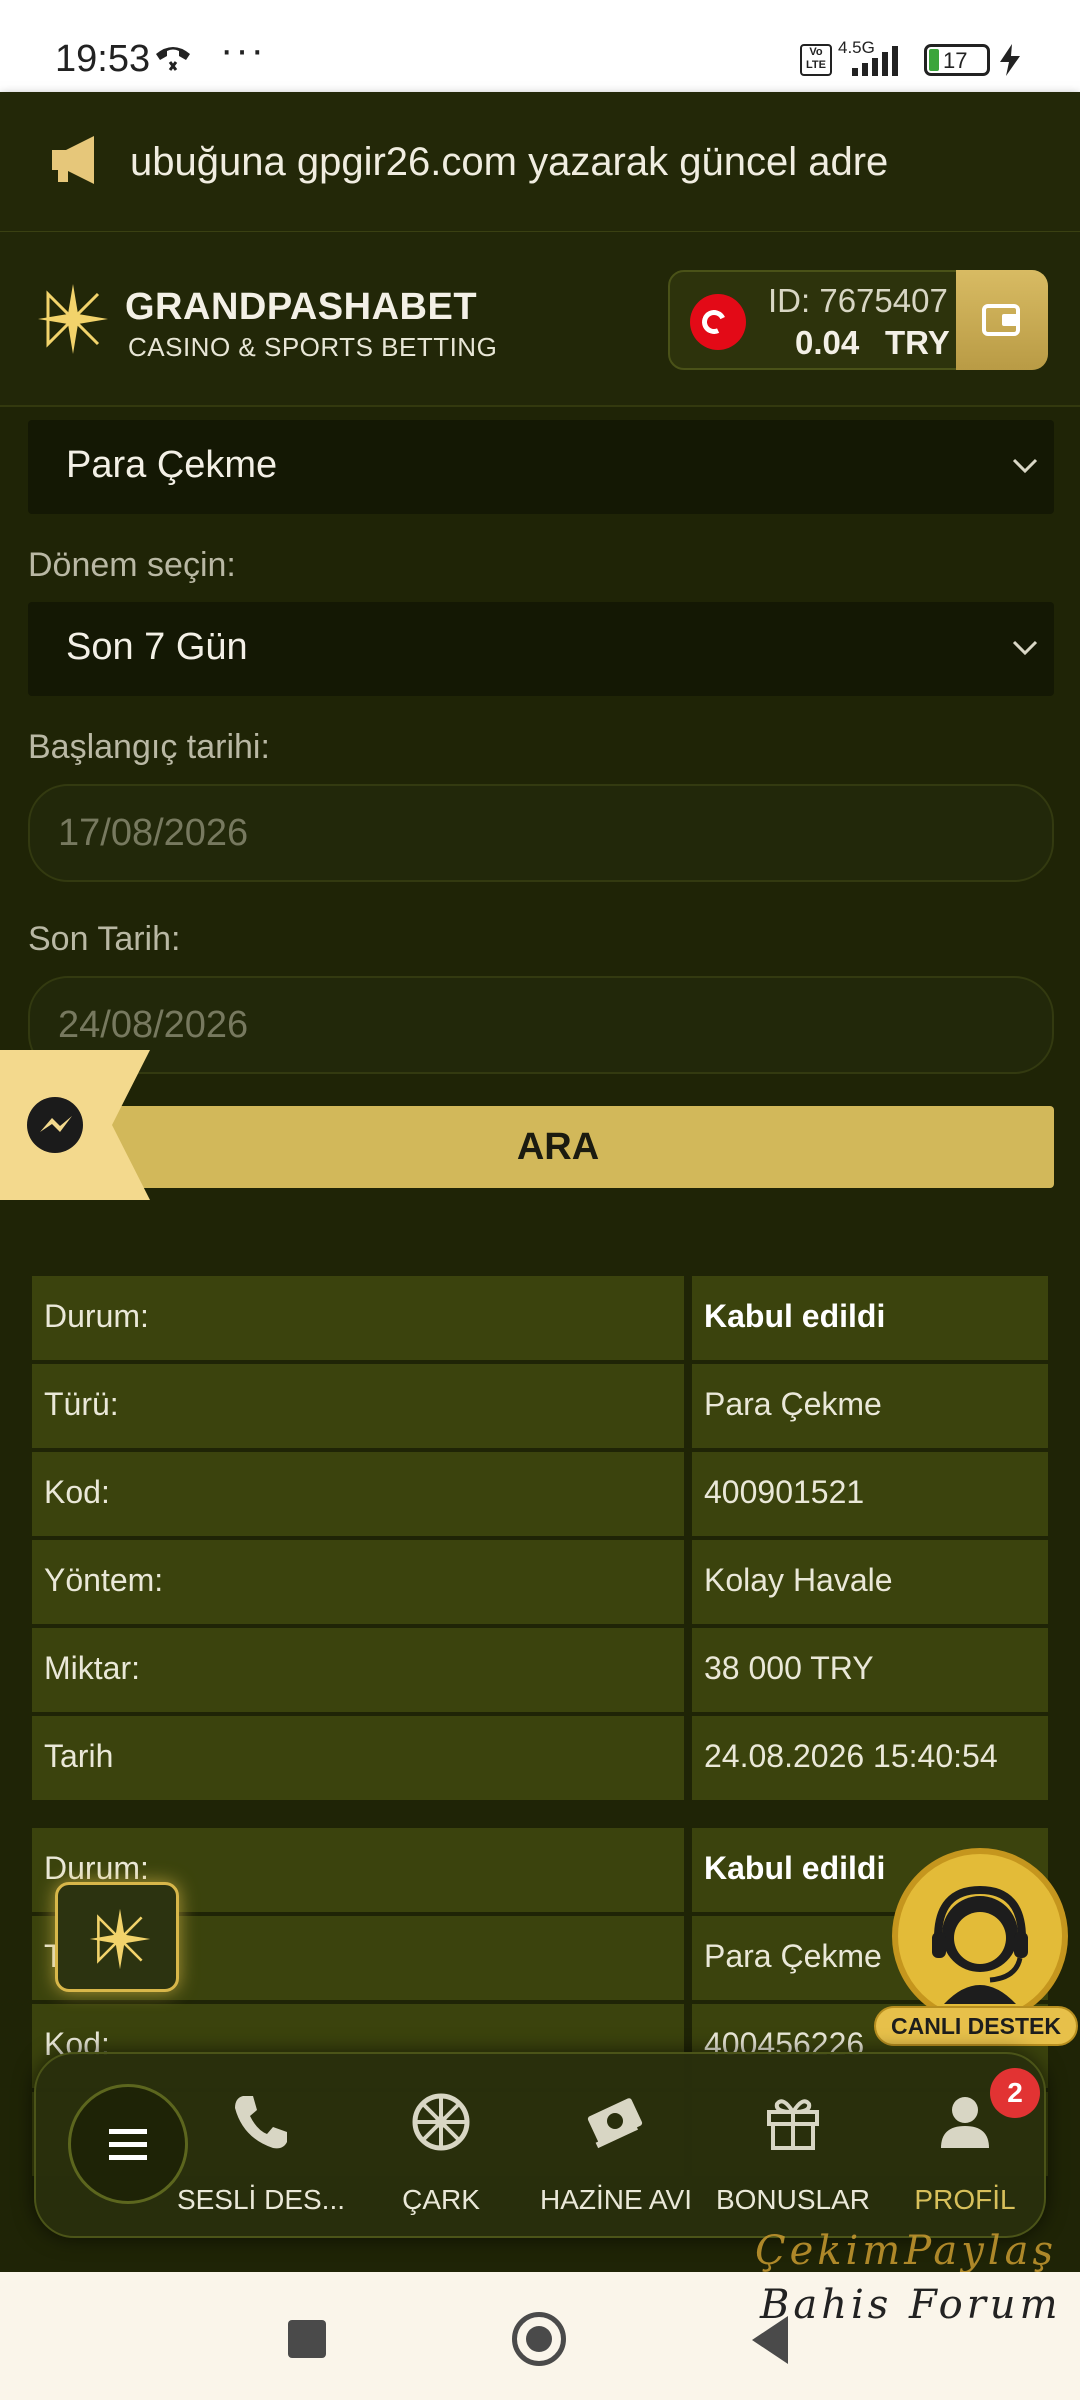 Image resolution: width=1080 pixels, height=2400 pixels. I want to click on nav-label: PROFİL, so click(965, 2199).